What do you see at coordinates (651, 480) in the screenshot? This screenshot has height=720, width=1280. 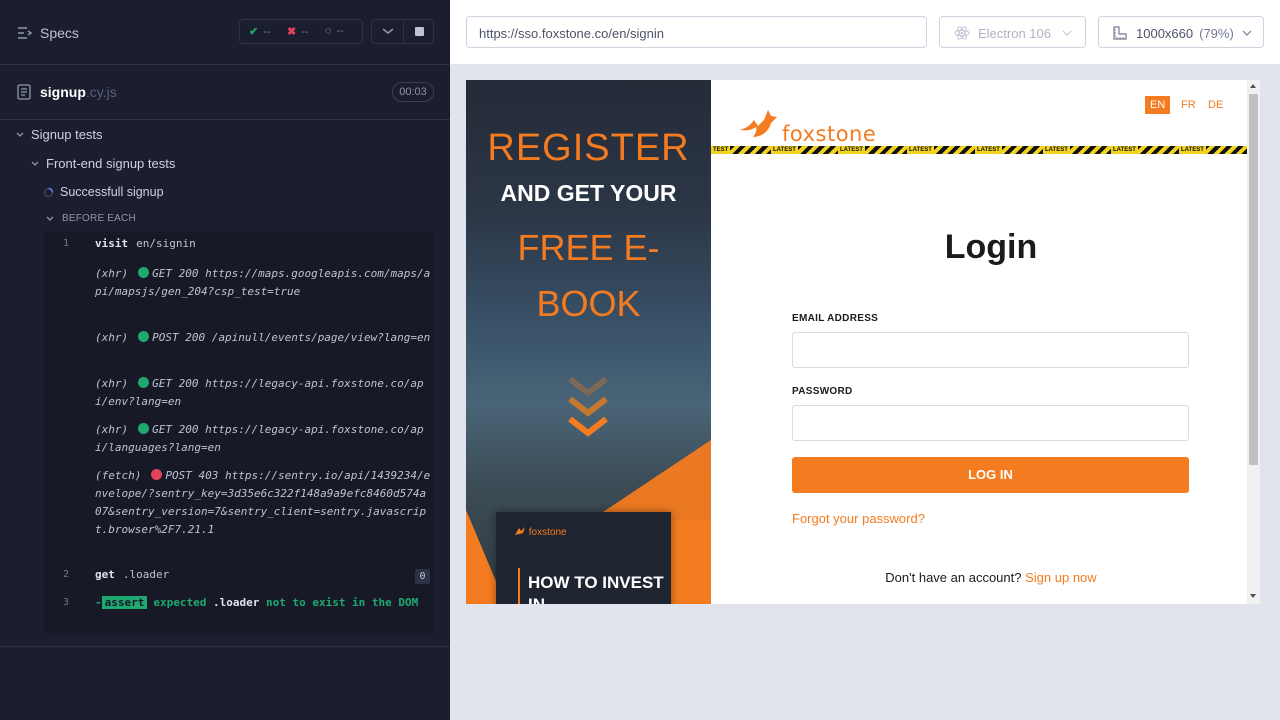 I see `decor-shape` at bounding box center [651, 480].